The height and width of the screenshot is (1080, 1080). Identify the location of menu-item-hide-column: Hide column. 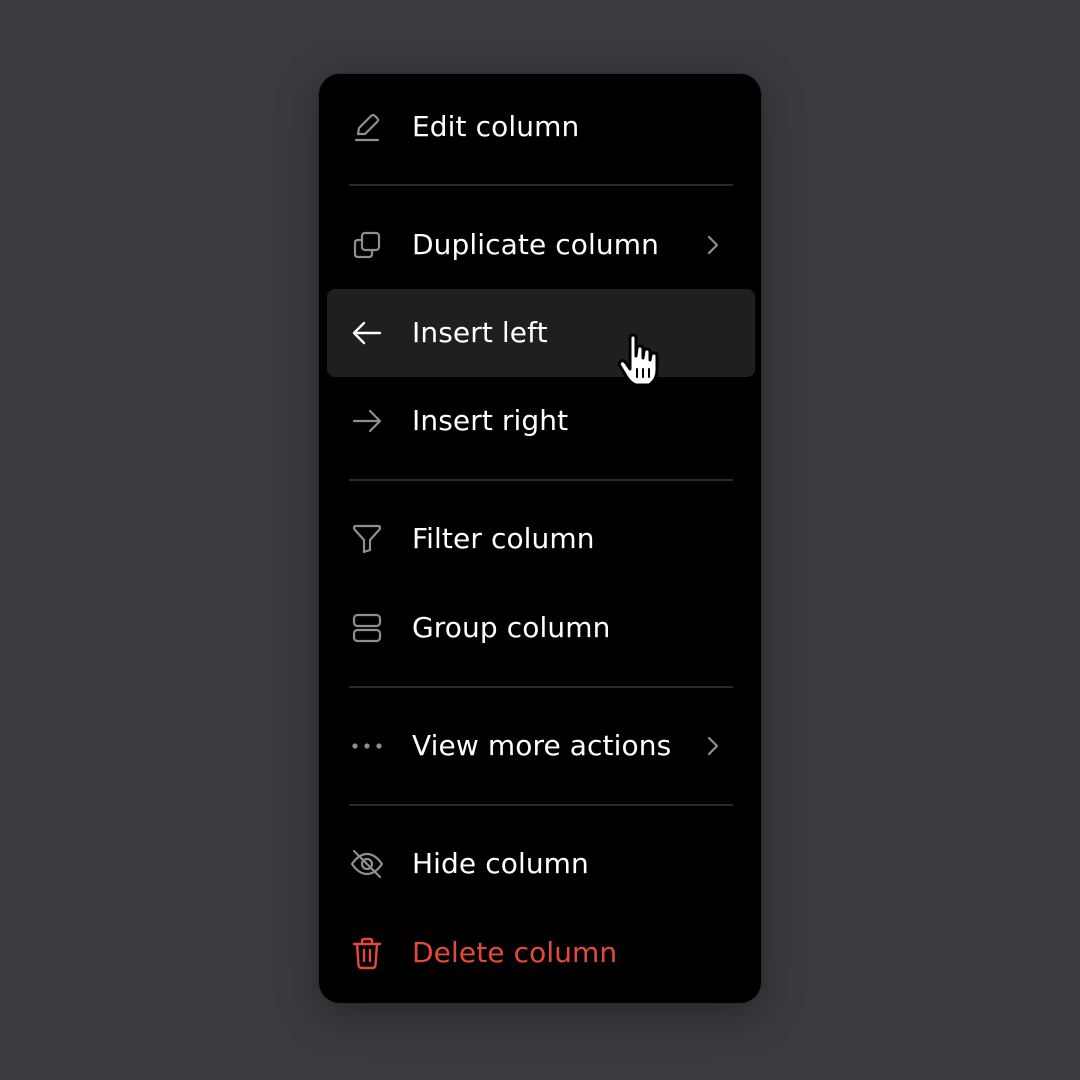
(541, 864).